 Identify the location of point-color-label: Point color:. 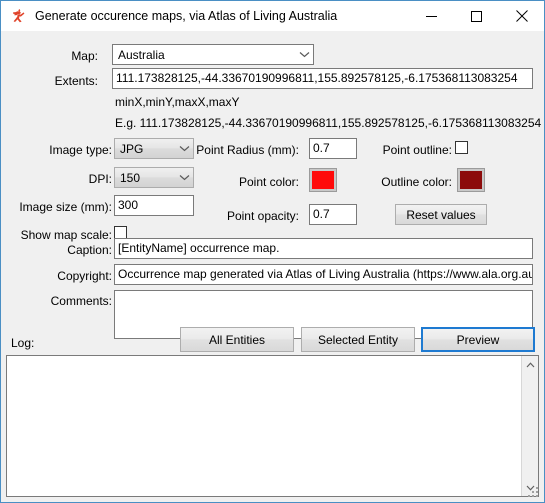
(268, 182).